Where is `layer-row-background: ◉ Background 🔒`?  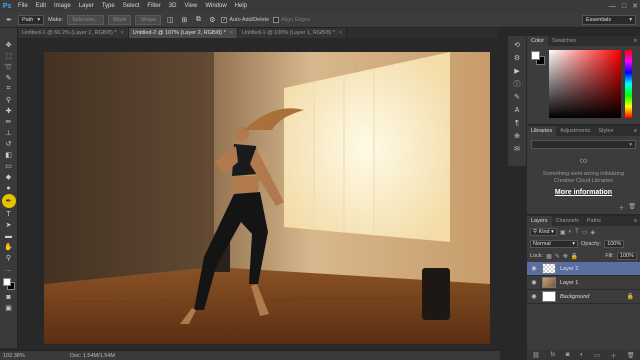
layer-row-background: ◉ Background 🔒 is located at coordinates (583, 297).